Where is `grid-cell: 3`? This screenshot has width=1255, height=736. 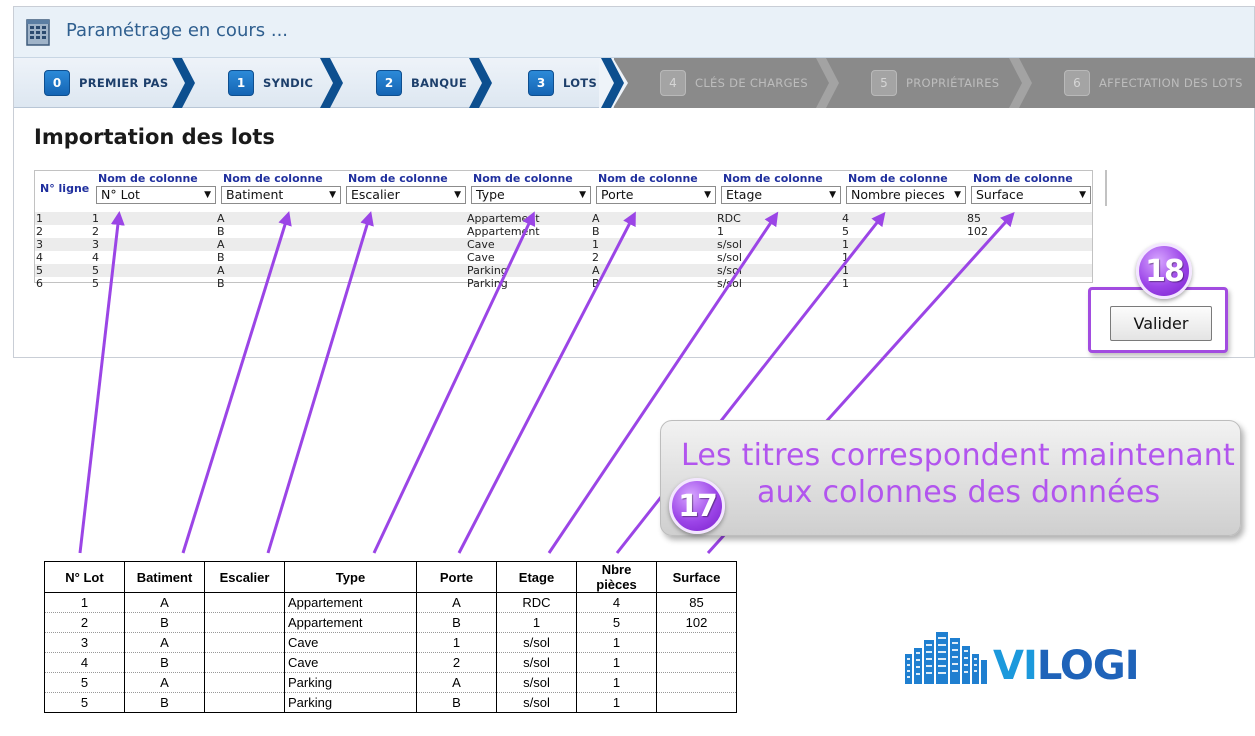 grid-cell: 3 is located at coordinates (95, 244).